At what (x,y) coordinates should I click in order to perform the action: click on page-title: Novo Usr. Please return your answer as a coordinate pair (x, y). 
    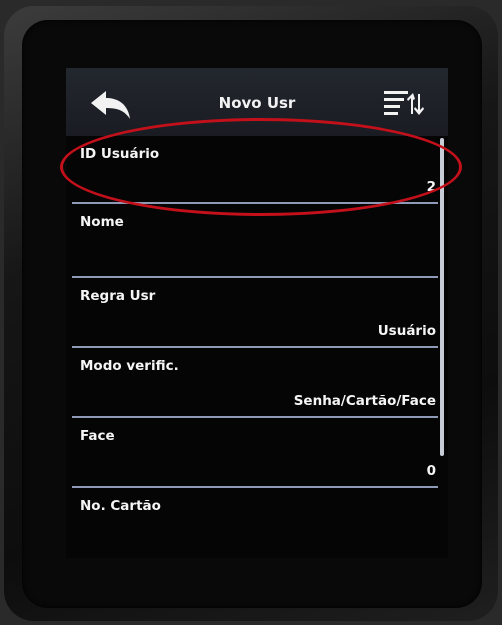
    Looking at the image, I should click on (257, 103).